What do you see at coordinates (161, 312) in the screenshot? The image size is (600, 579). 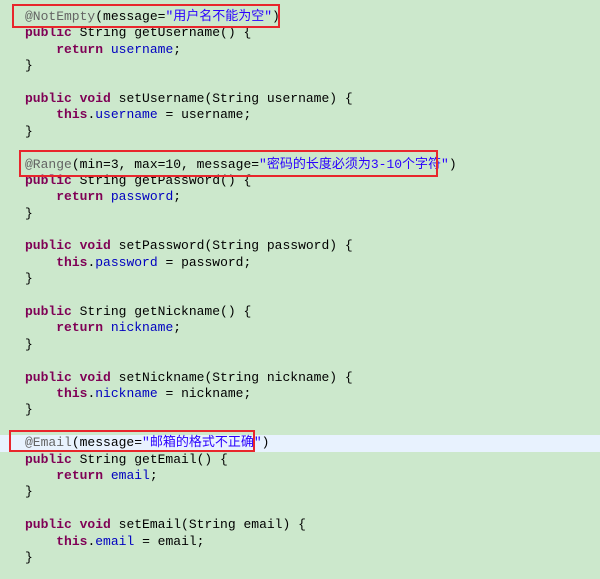 I see `code-text: String getNickname() {` at bounding box center [161, 312].